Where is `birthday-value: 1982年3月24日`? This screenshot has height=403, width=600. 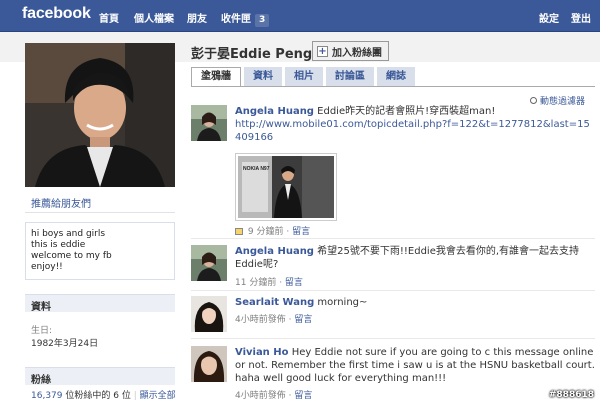
birthday-value: 1982年3月24日 is located at coordinates (65, 344).